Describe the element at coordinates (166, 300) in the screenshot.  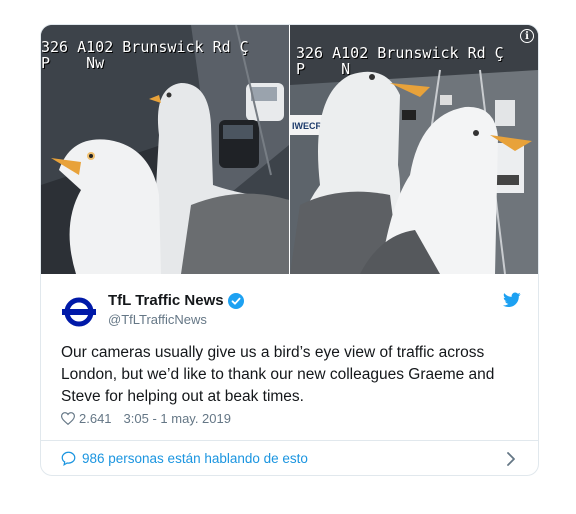
I see `author-display-name: TfL Traffic News` at that location.